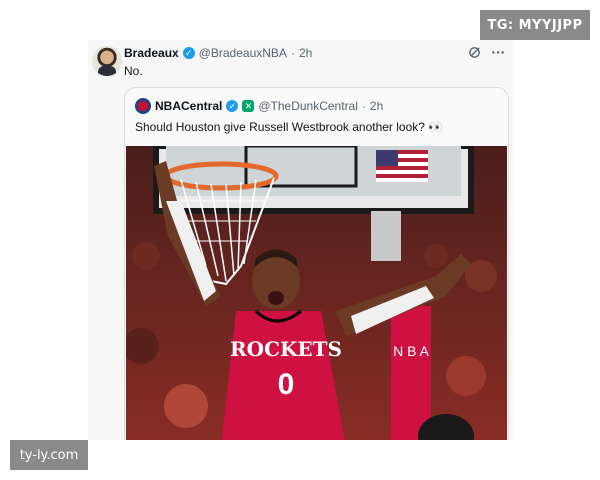 This screenshot has width=600, height=480. I want to click on affiliate-badge-icon: ✕, so click(248, 106).